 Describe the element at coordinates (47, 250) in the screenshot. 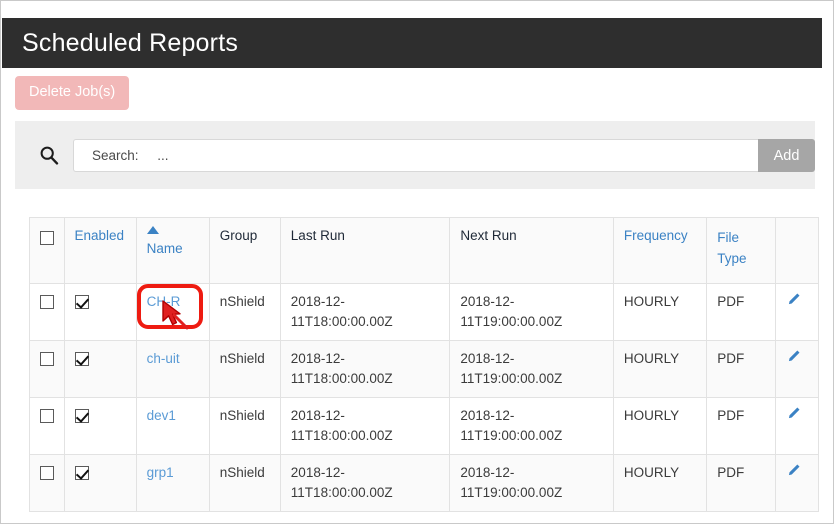

I see `select-all-header` at that location.